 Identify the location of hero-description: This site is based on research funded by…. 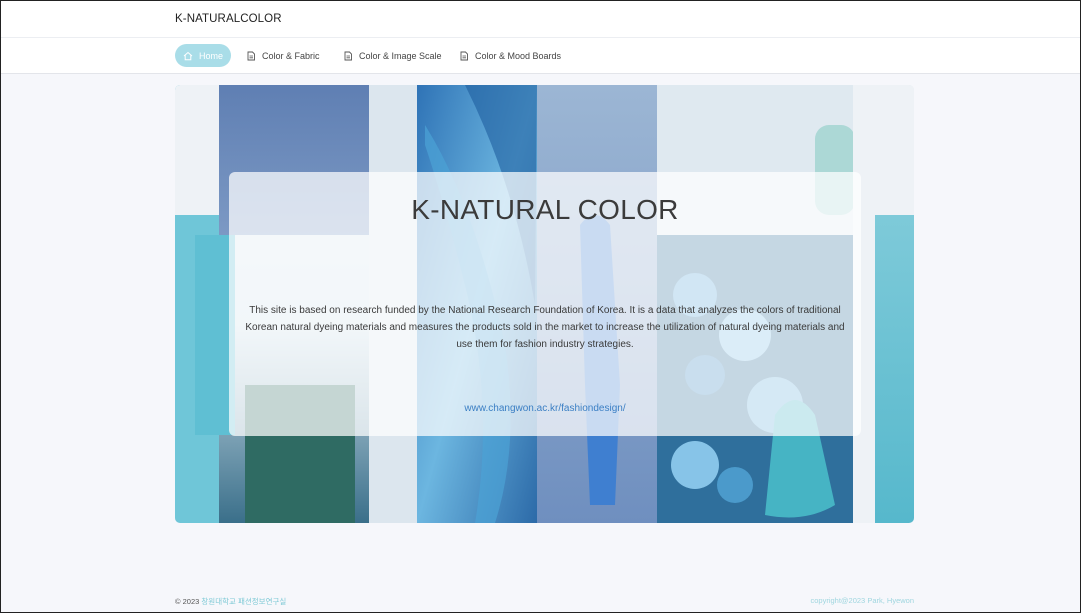
(545, 327).